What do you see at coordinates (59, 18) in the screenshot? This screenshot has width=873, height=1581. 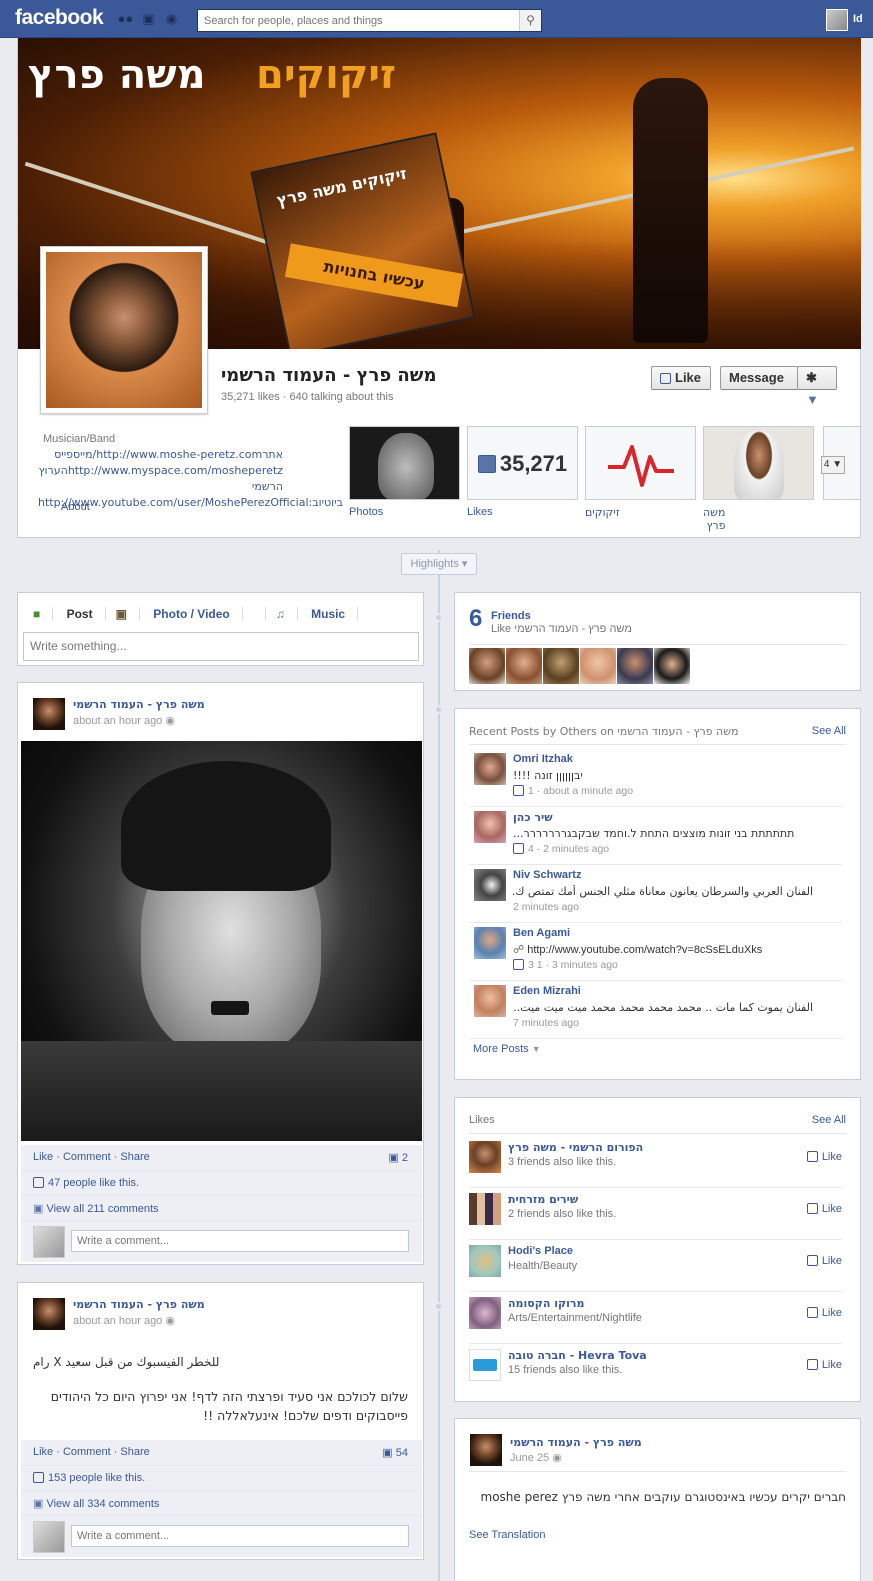 I see `facebook-logo: facebook` at bounding box center [59, 18].